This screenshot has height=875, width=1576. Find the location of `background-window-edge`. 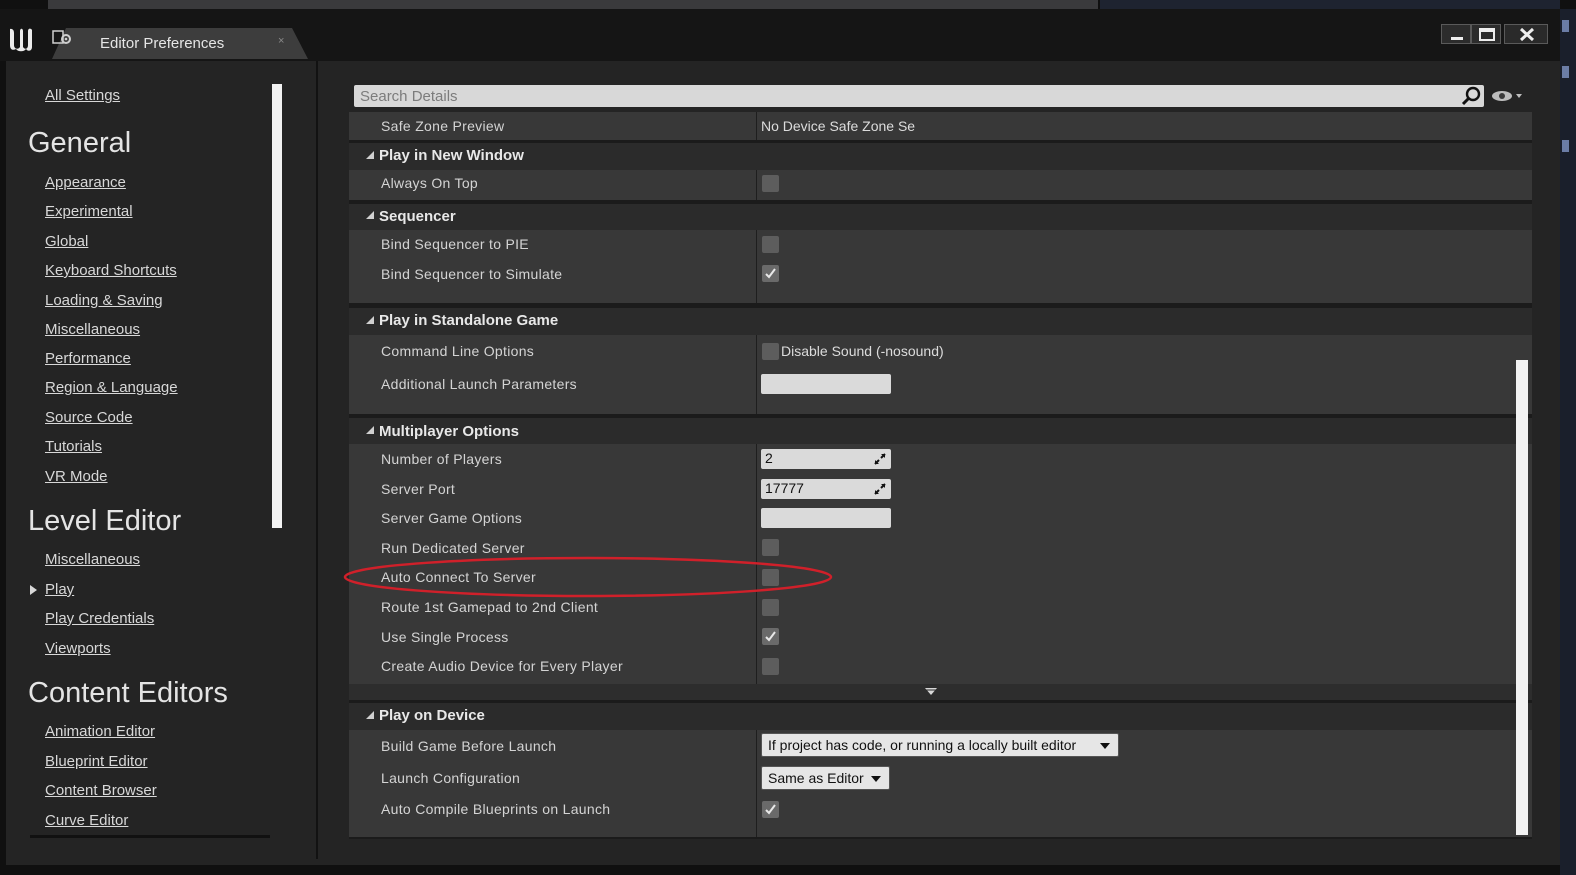

background-window-edge is located at coordinates (1568, 442).